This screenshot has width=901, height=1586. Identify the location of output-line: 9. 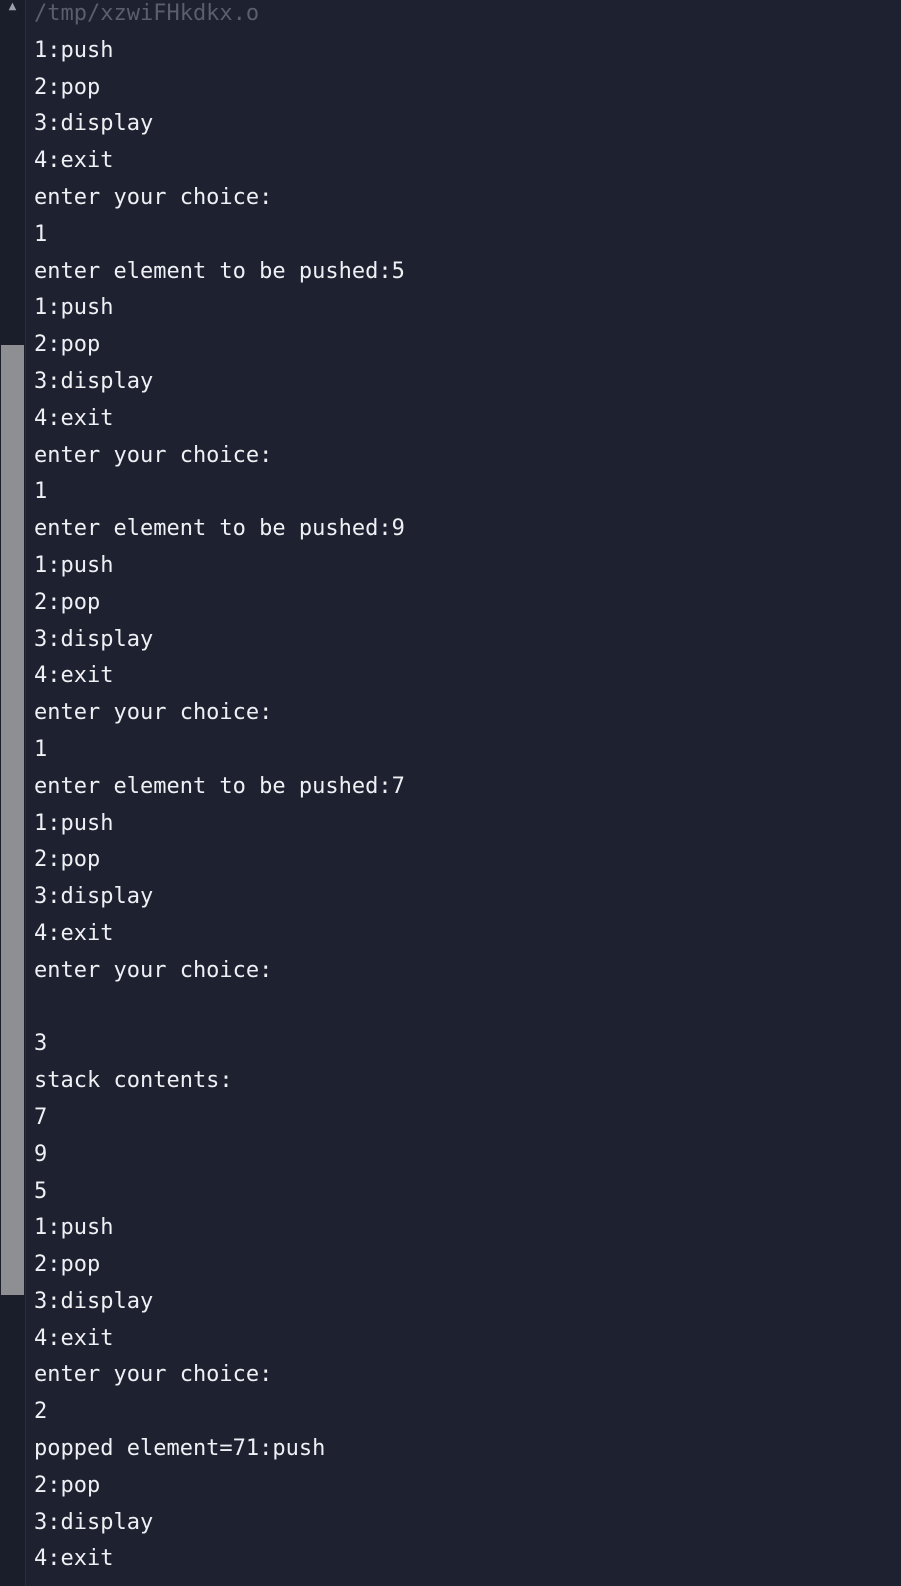
(41, 1154).